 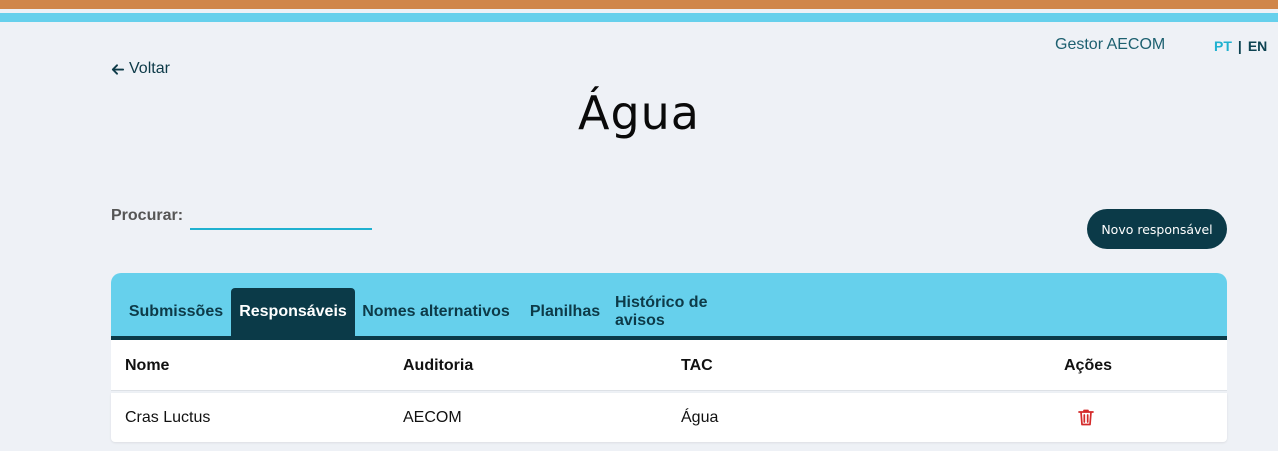 What do you see at coordinates (638, 113) in the screenshot?
I see `page-title: Água` at bounding box center [638, 113].